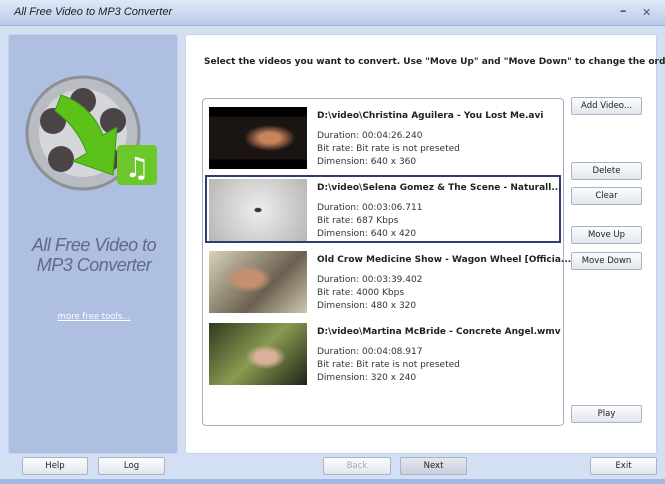 Image resolution: width=665 pixels, height=484 pixels. Describe the element at coordinates (332, 481) in the screenshot. I see `window-bottom-border` at that location.